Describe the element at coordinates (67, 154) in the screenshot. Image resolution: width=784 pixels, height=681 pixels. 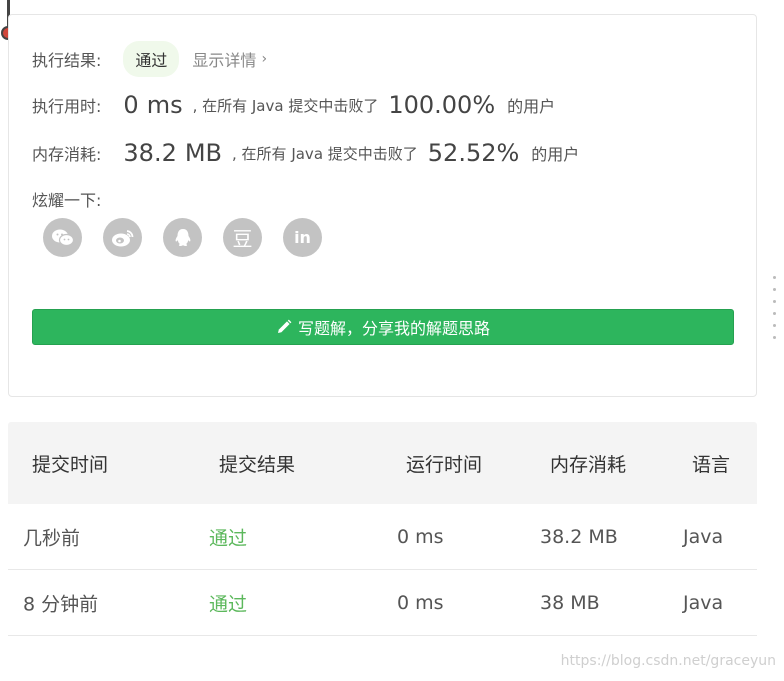
I see `memory-label: 内存消耗:` at that location.